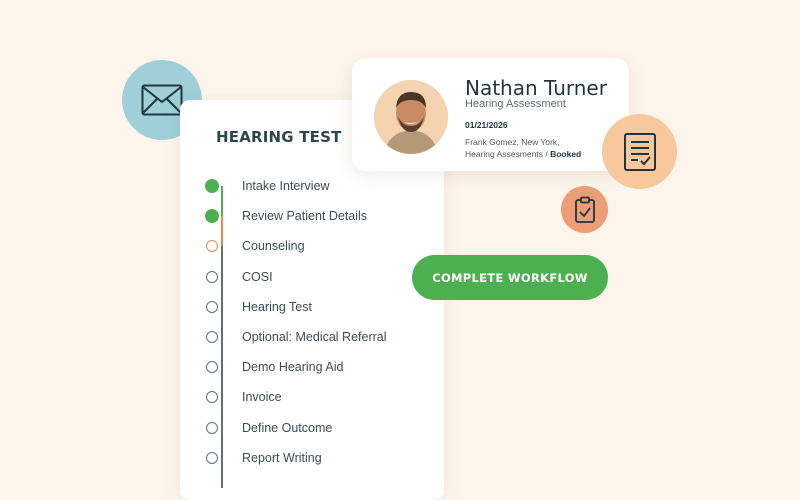 The height and width of the screenshot is (500, 800). Describe the element at coordinates (257, 276) in the screenshot. I see `step-label: COSI` at that location.